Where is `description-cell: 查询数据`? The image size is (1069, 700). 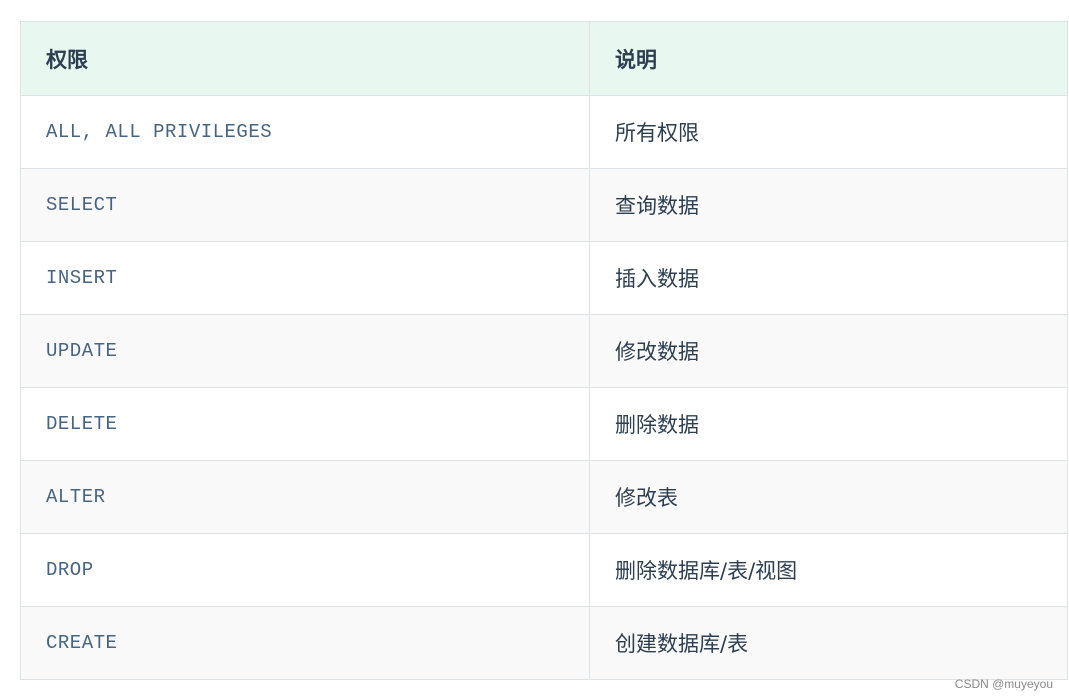
description-cell: 查询数据 is located at coordinates (828, 205).